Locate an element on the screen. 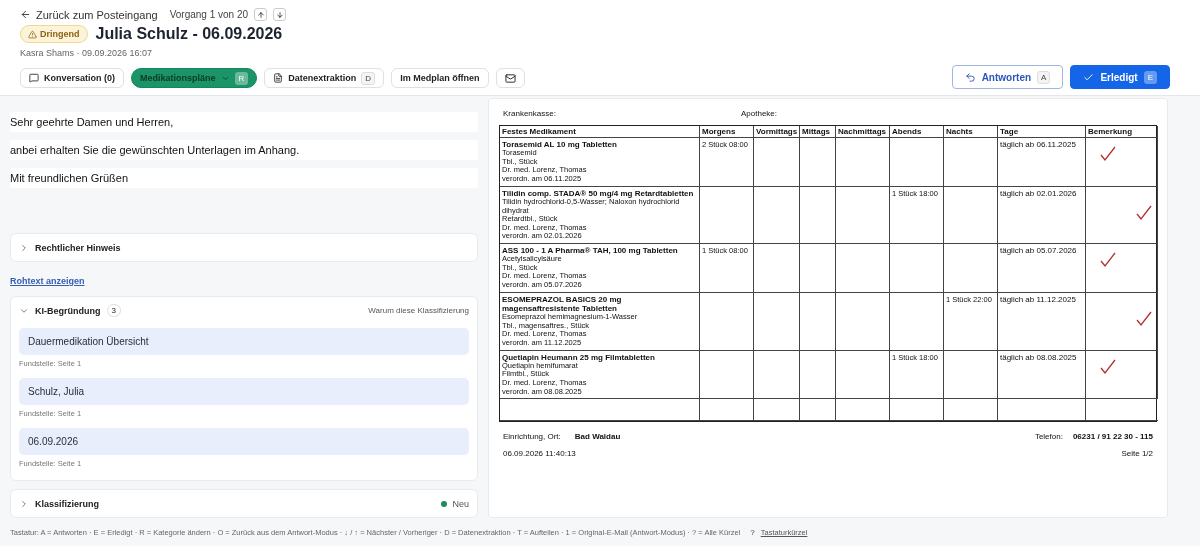  legal-accordion: Rechtlicher Hinweis is located at coordinates (244, 247).